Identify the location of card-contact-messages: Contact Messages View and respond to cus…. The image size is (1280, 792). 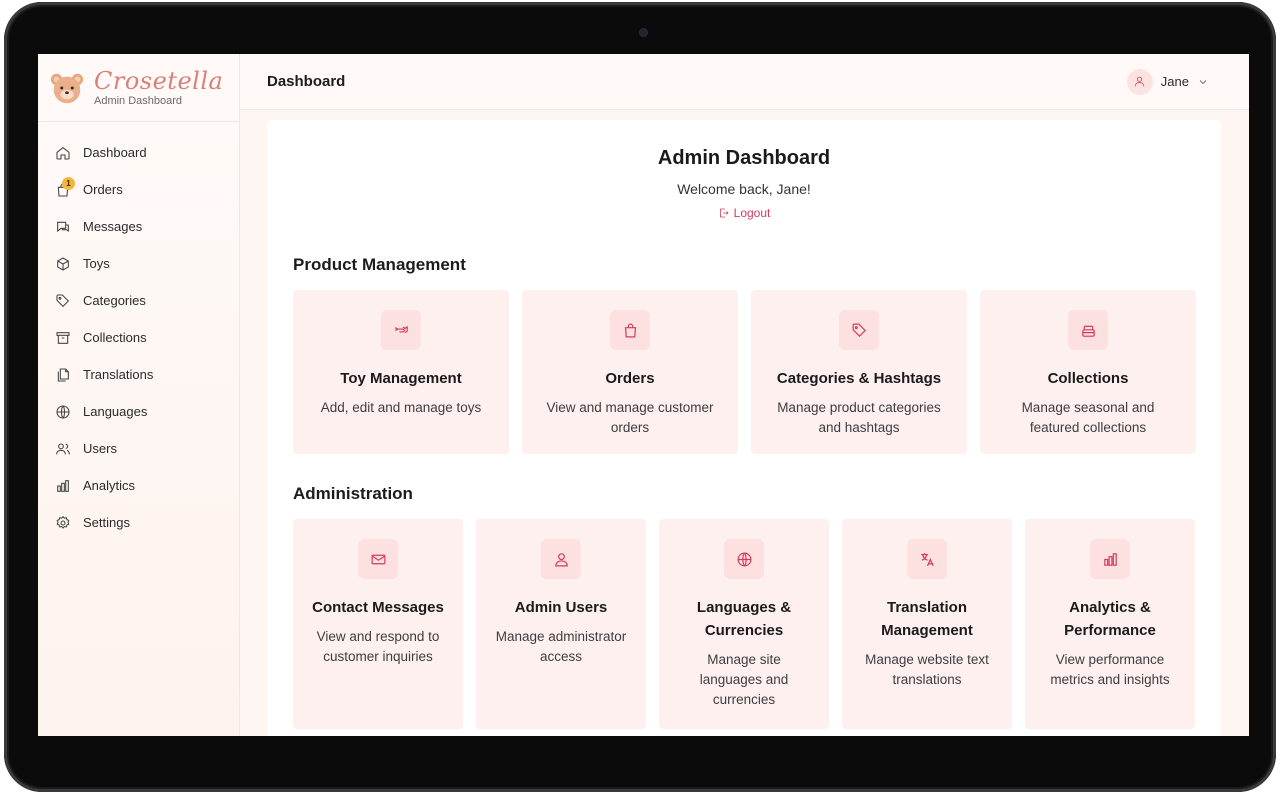
(378, 624).